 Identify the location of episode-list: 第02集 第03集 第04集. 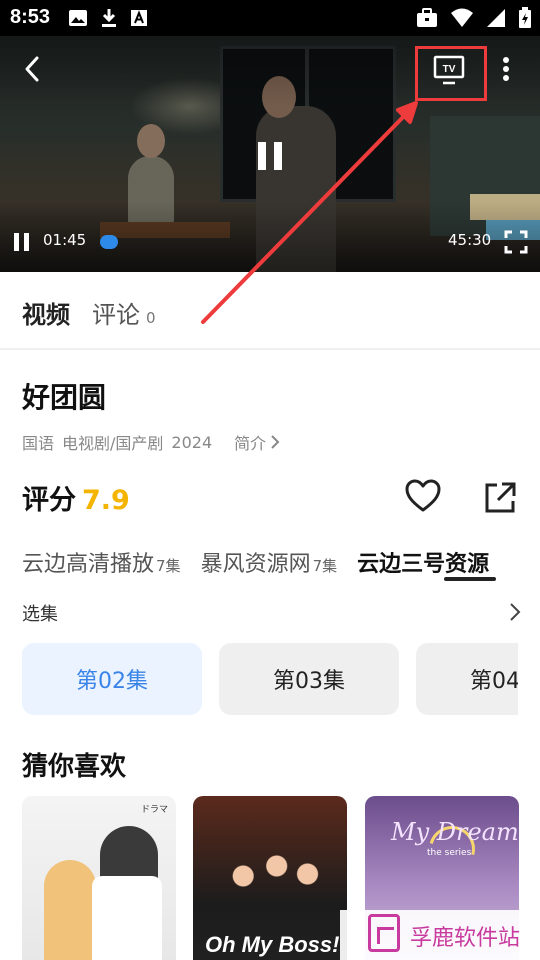
(270, 679).